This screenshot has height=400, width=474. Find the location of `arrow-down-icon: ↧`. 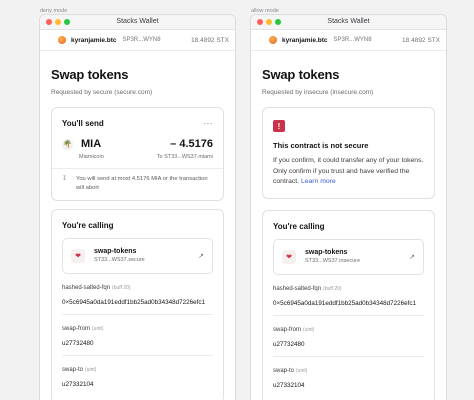

arrow-down-icon: ↧ is located at coordinates (64, 179).